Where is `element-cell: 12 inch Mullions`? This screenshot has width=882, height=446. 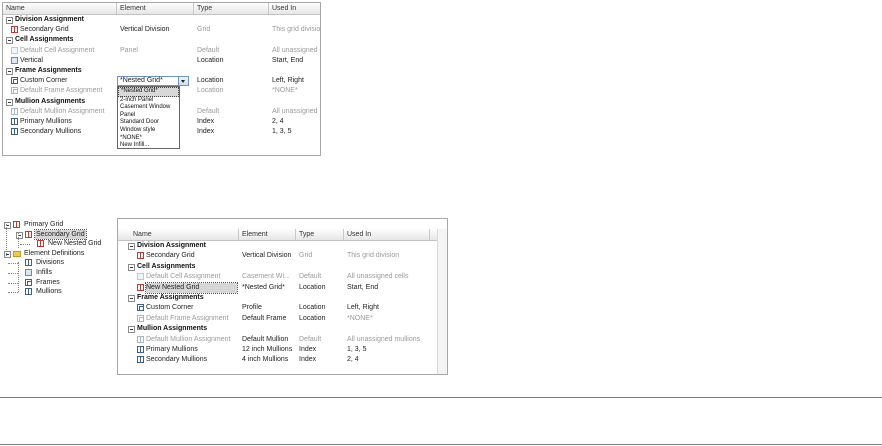 element-cell: 12 inch Mullions is located at coordinates (268, 350).